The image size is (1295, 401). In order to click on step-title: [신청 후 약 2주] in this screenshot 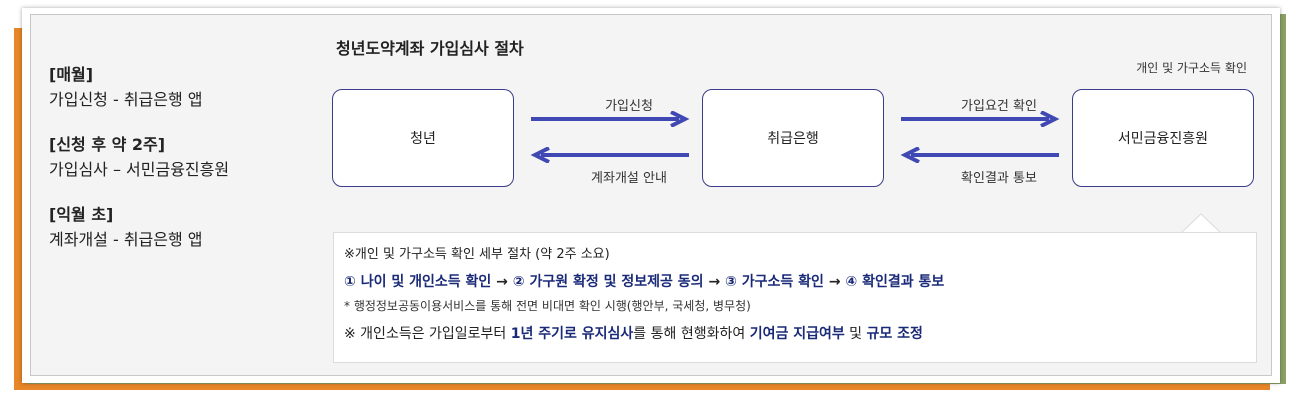, I will do `click(107, 144)`.